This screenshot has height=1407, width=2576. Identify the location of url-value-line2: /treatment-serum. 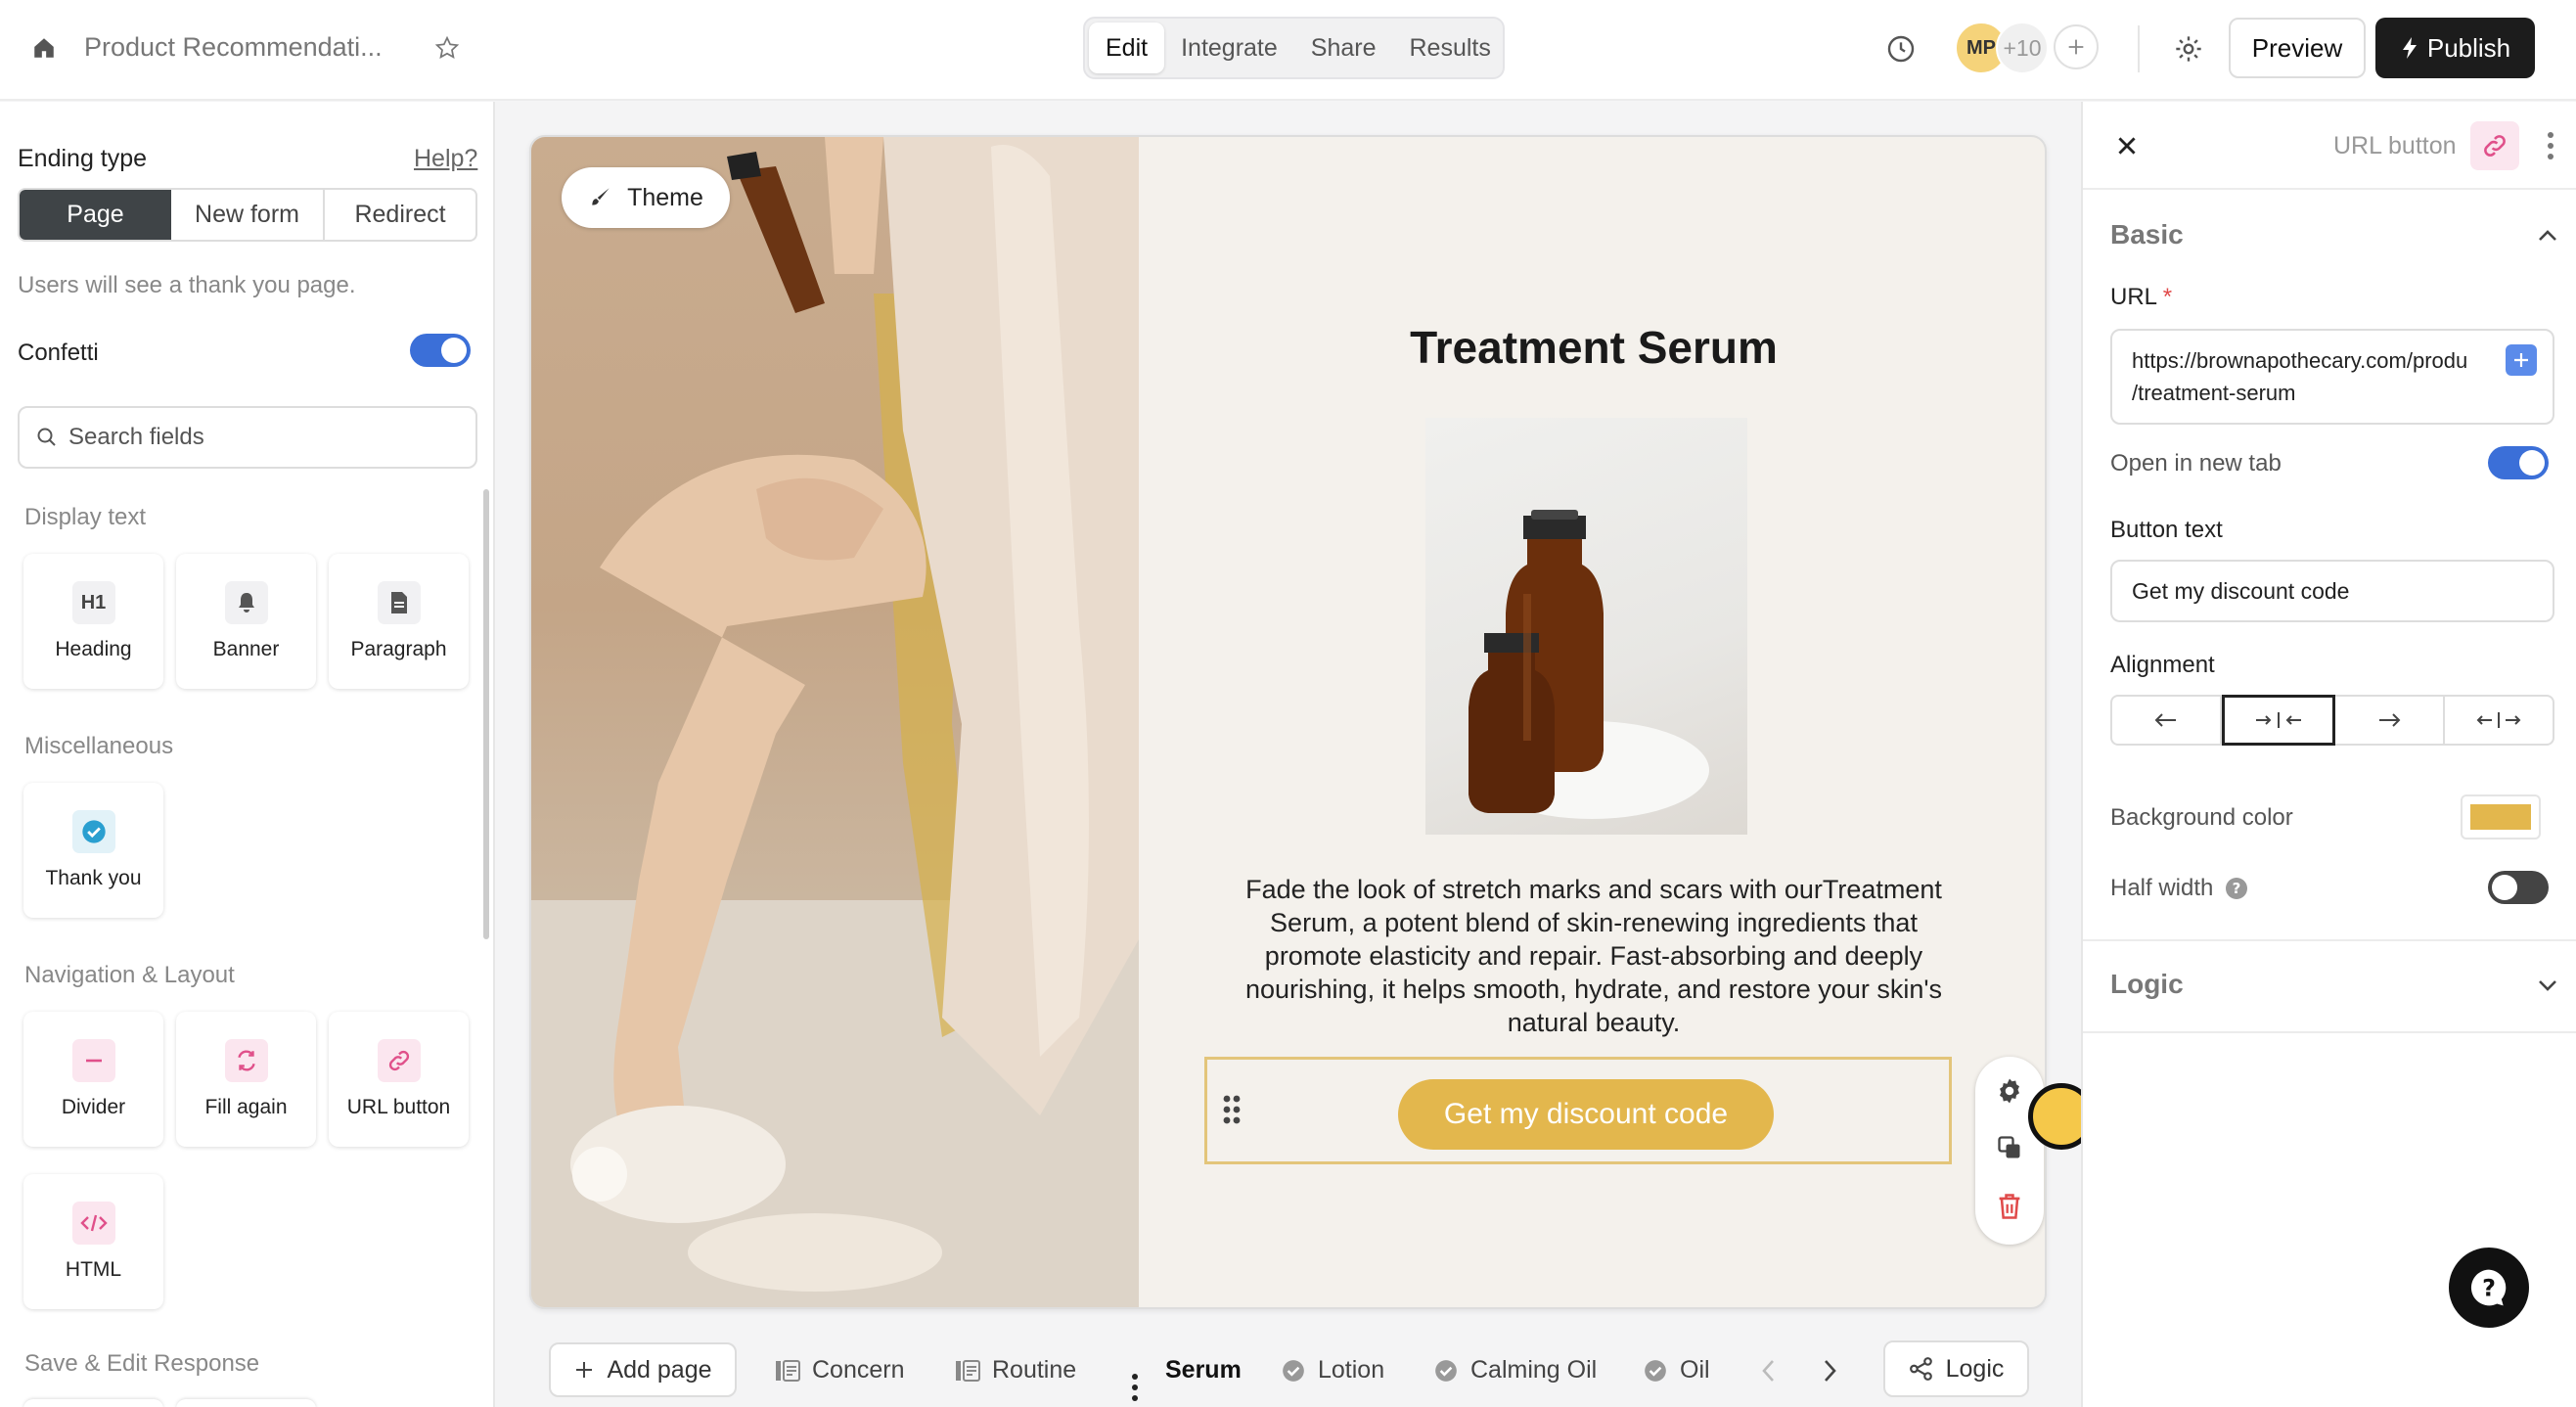
(2214, 393).